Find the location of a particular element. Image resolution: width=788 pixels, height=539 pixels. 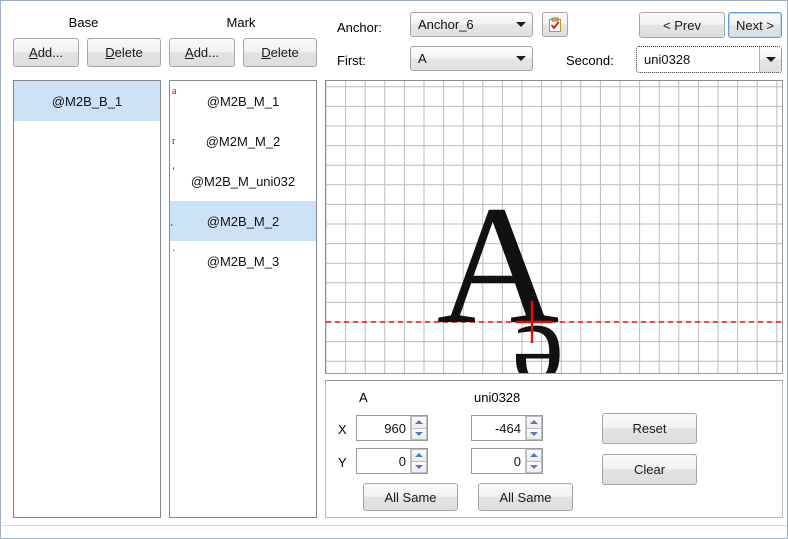

second-x-increment is located at coordinates (534, 422).